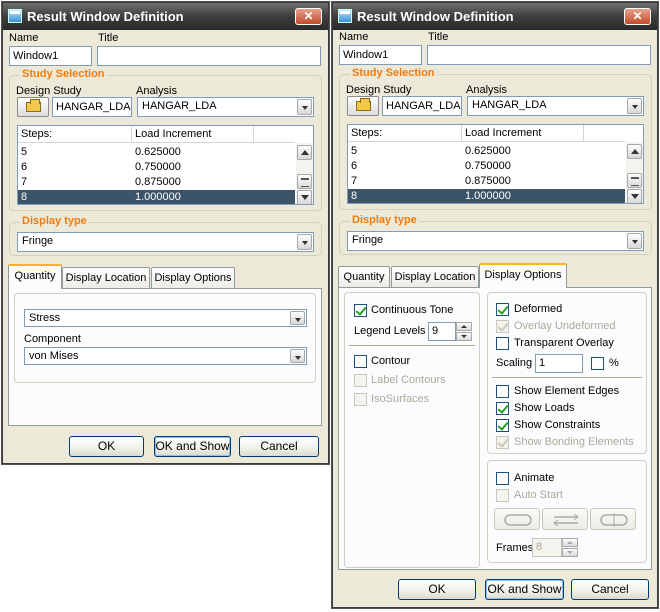  What do you see at coordinates (502, 326) in the screenshot?
I see `overlay-undeformed-checkbox` at bounding box center [502, 326].